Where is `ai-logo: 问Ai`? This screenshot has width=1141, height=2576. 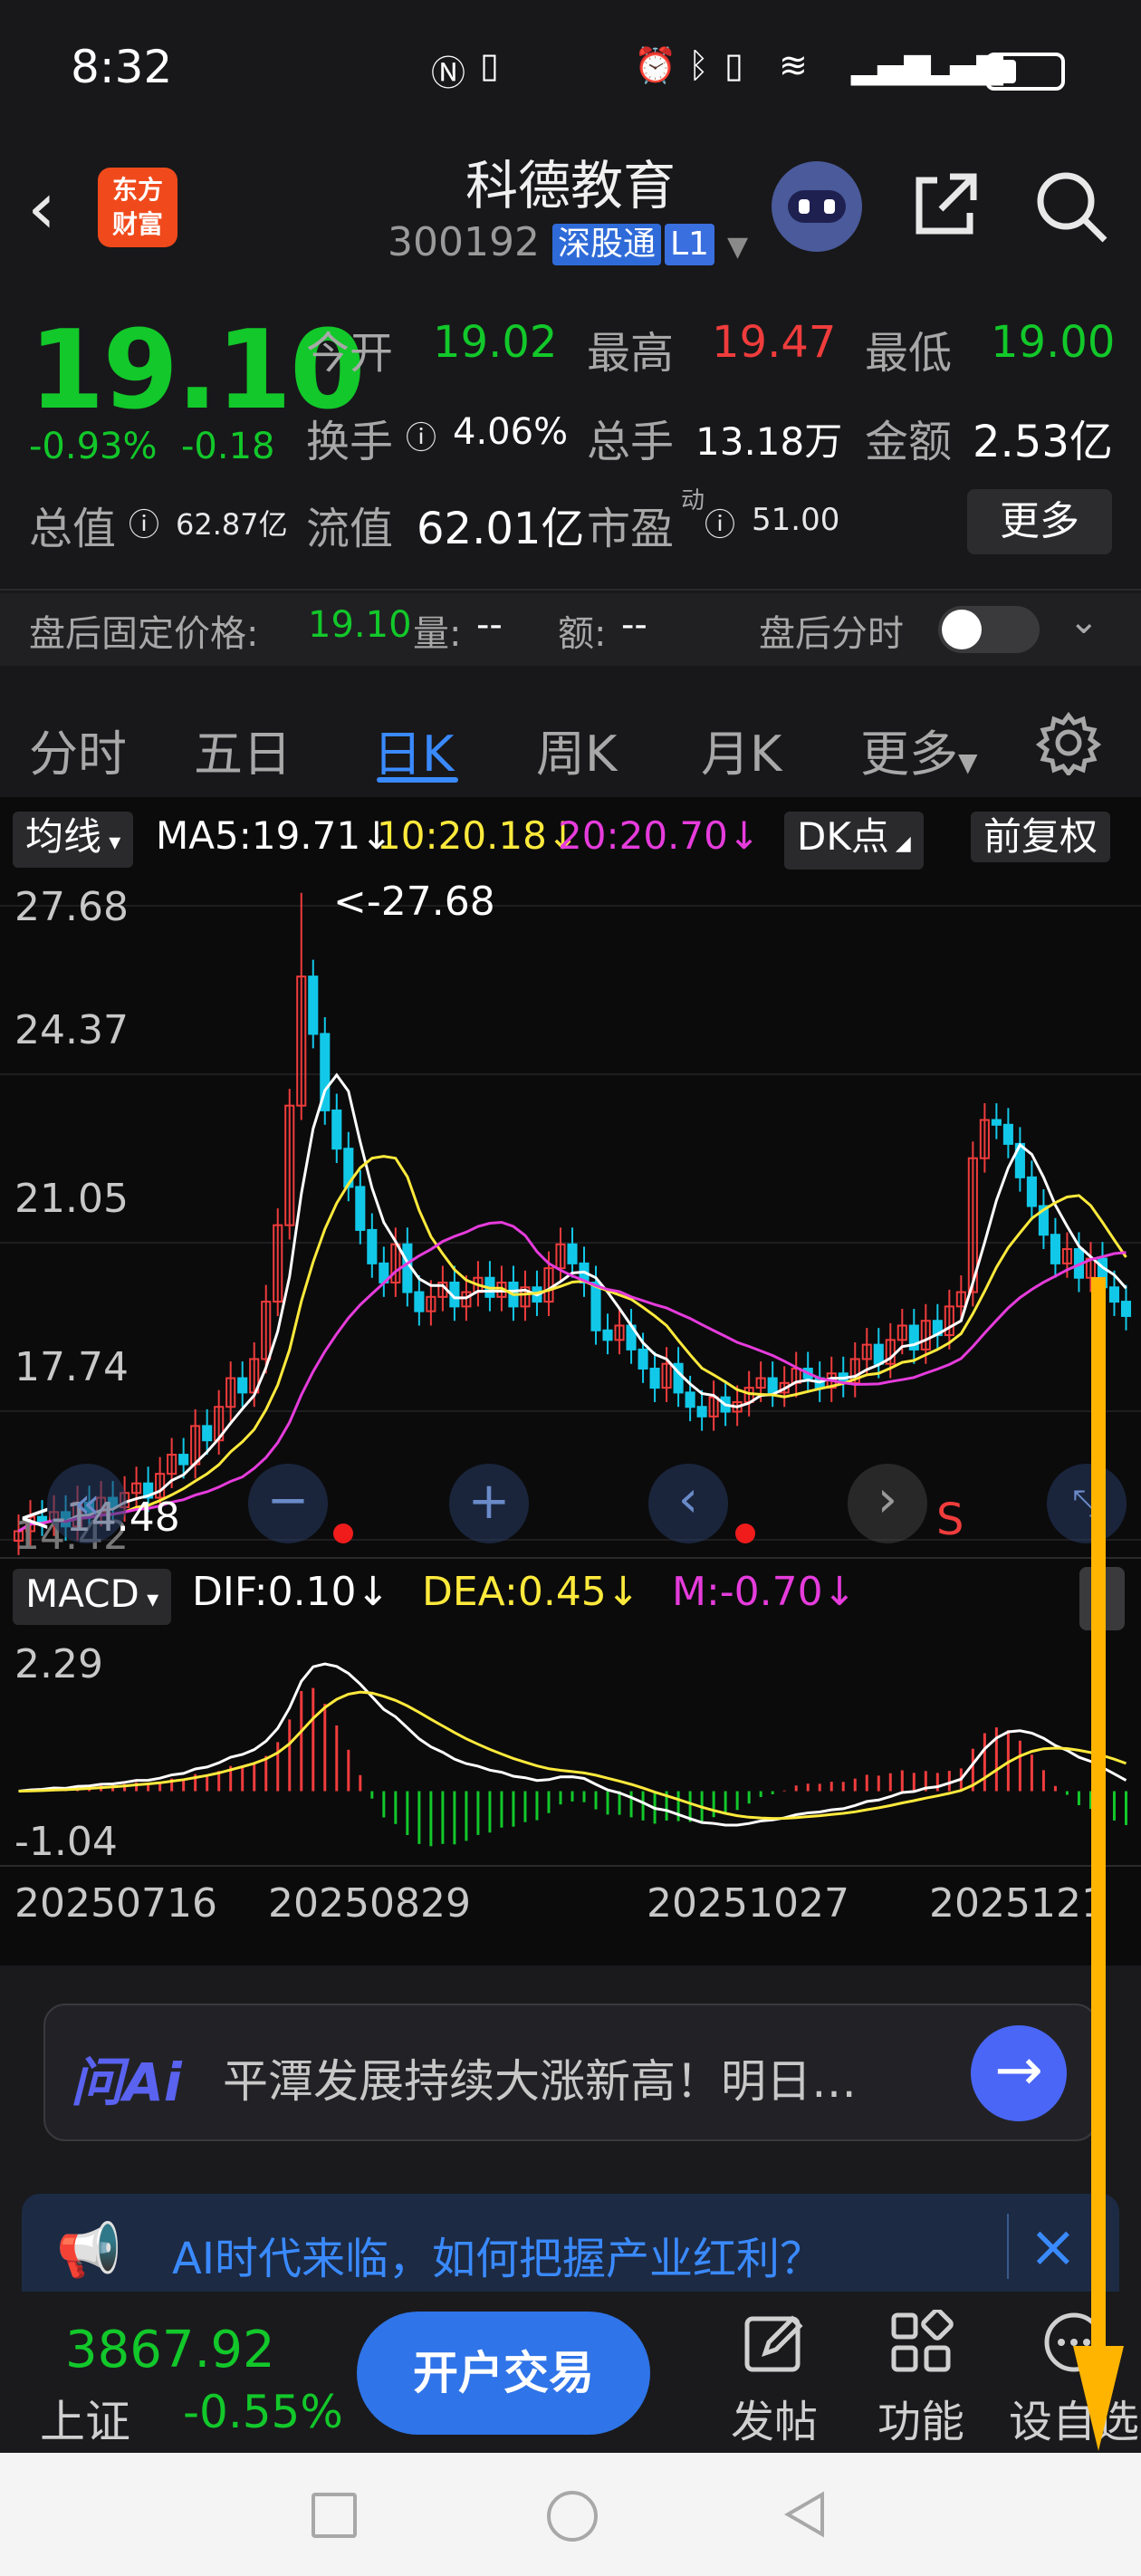 ai-logo: 问Ai is located at coordinates (127, 2082).